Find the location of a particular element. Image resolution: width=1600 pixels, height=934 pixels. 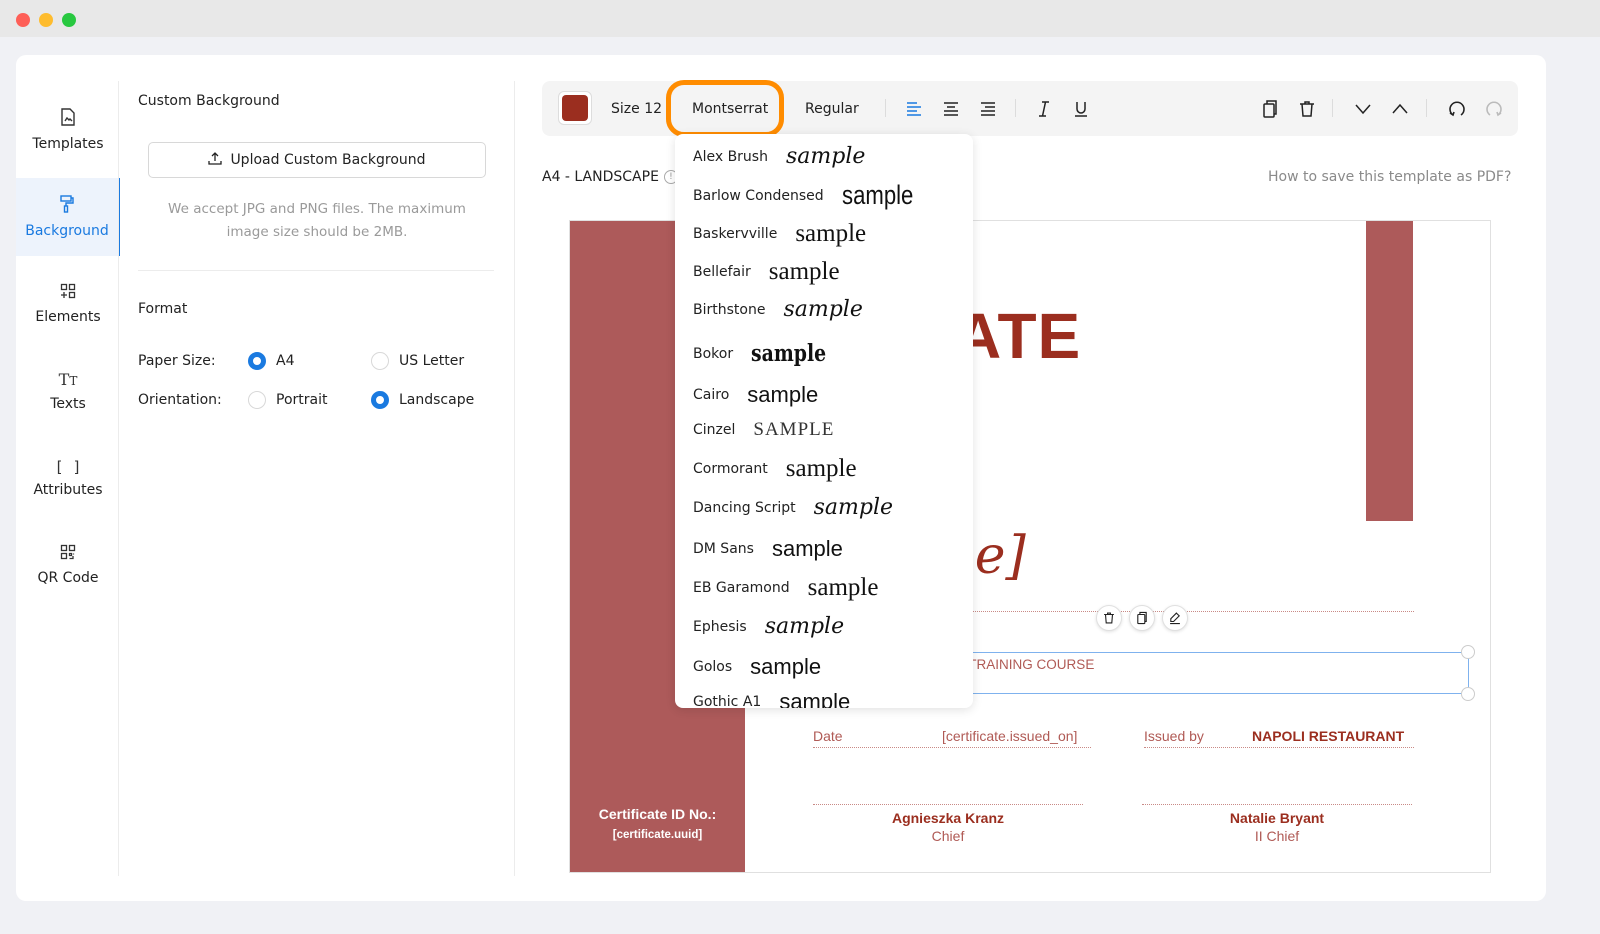

font-option: Cormorant sample is located at coordinates (775, 469).